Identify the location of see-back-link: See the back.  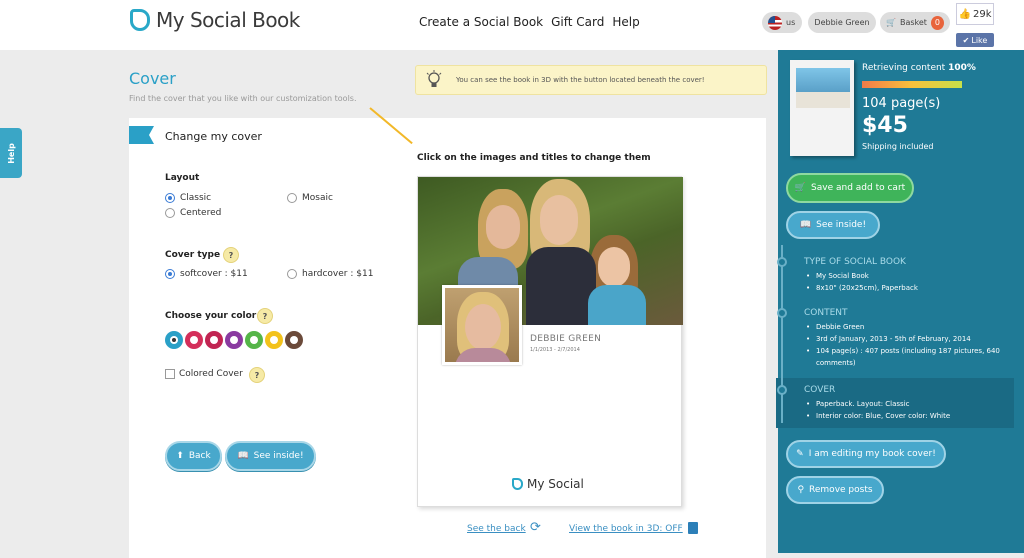
(496, 529).